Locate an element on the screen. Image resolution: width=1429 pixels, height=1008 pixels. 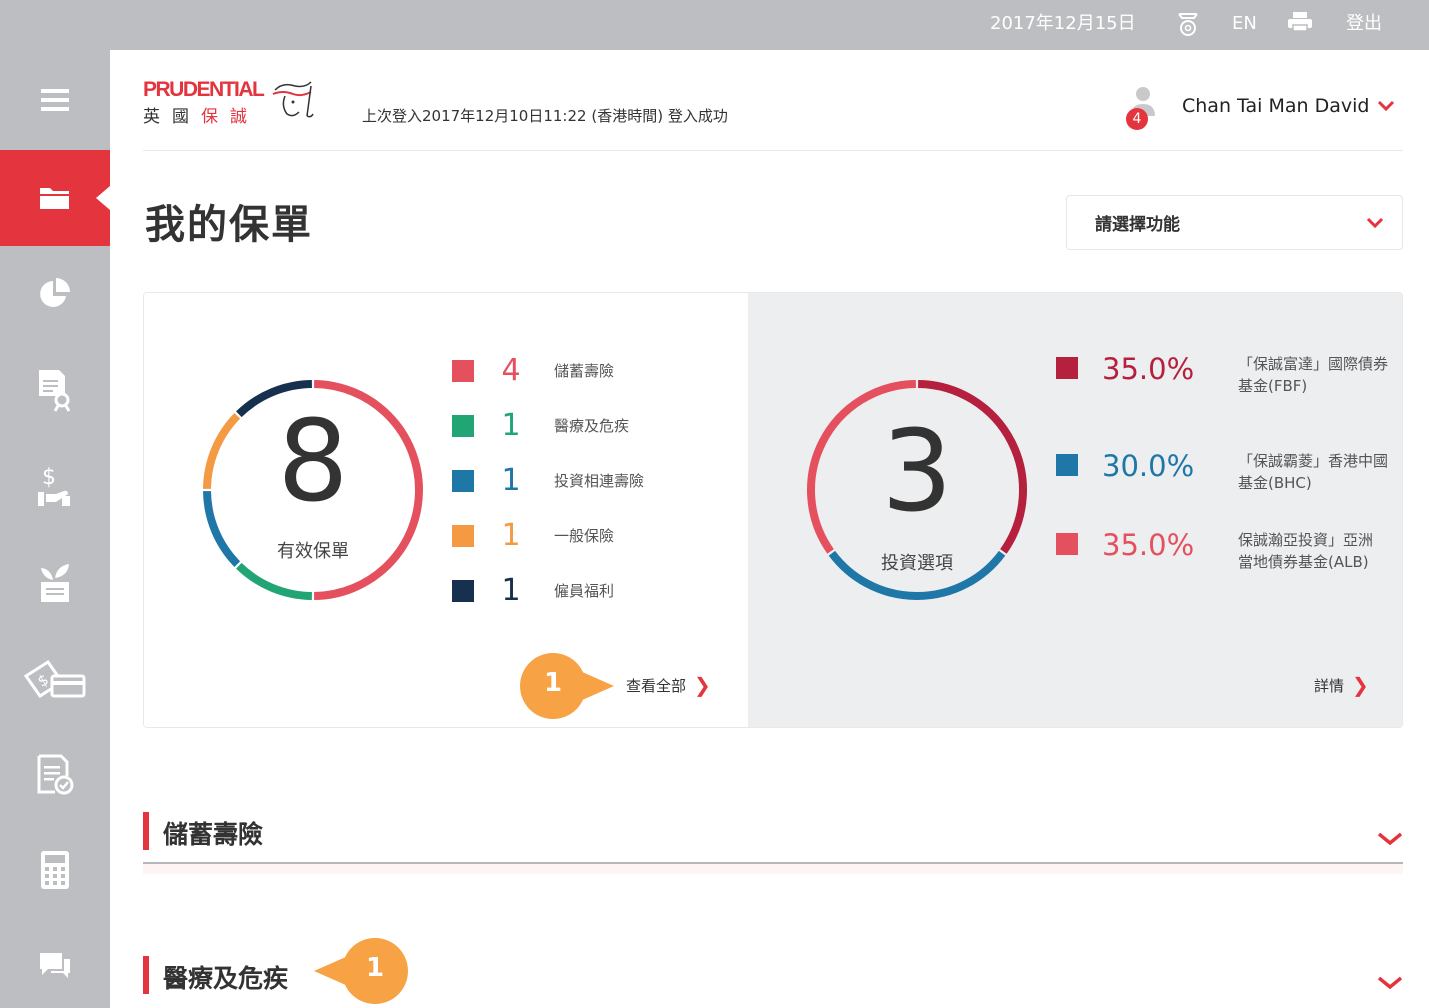
sidebar-item-chat is located at coordinates (55, 963).